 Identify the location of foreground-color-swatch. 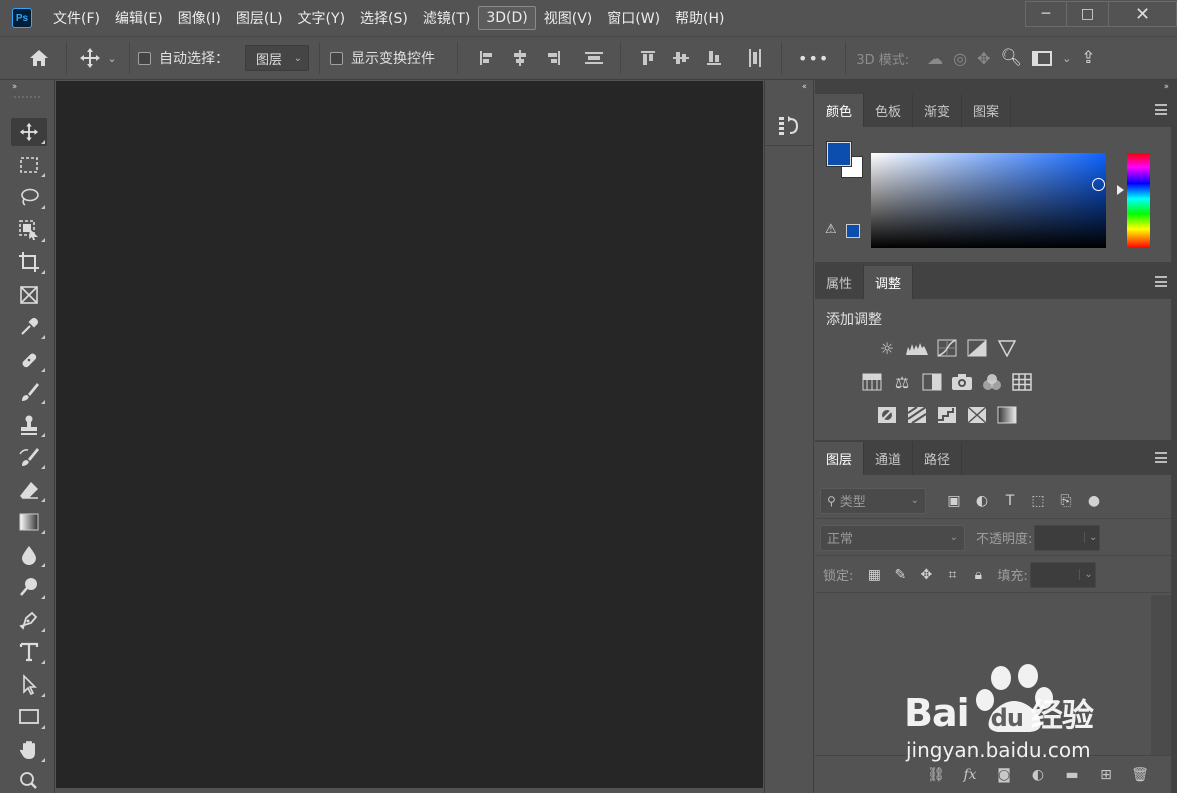
(839, 154).